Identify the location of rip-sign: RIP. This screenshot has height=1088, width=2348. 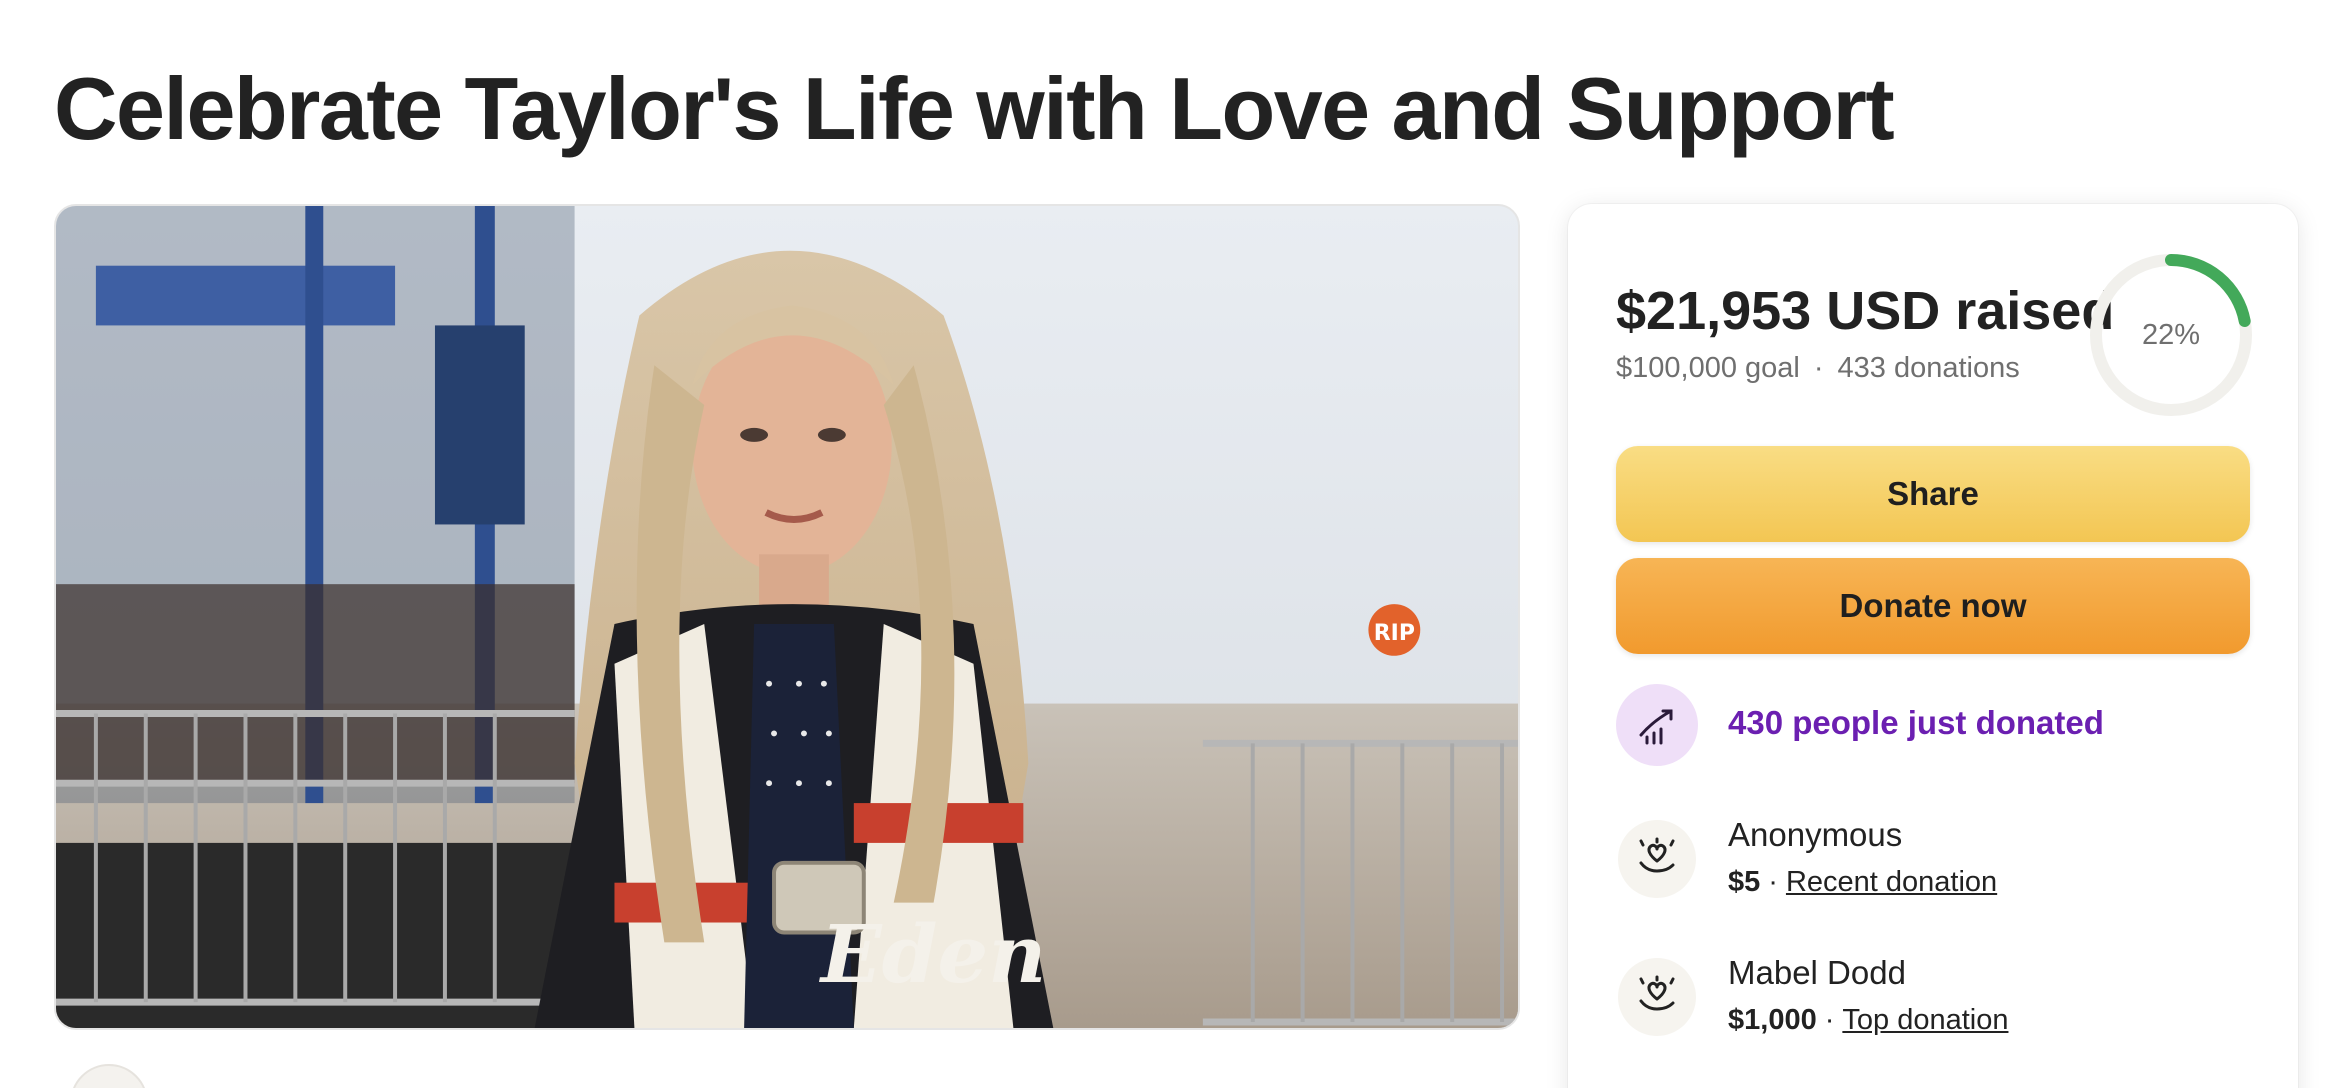
(1394, 633).